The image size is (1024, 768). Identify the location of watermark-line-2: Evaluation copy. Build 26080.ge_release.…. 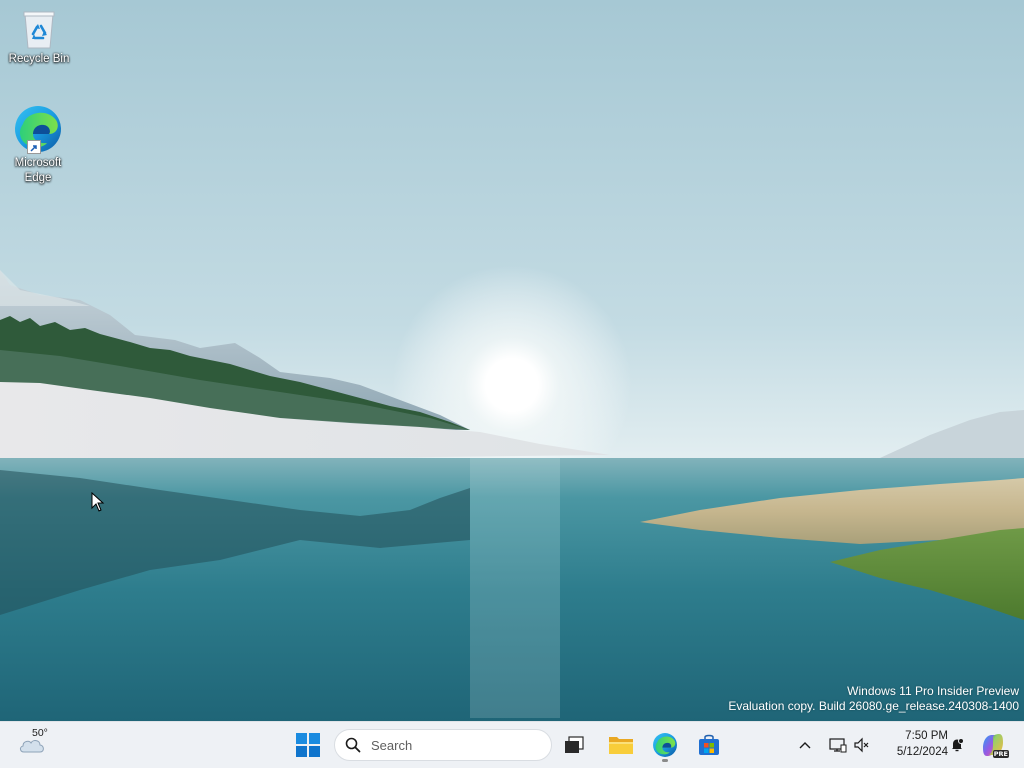
(873, 706).